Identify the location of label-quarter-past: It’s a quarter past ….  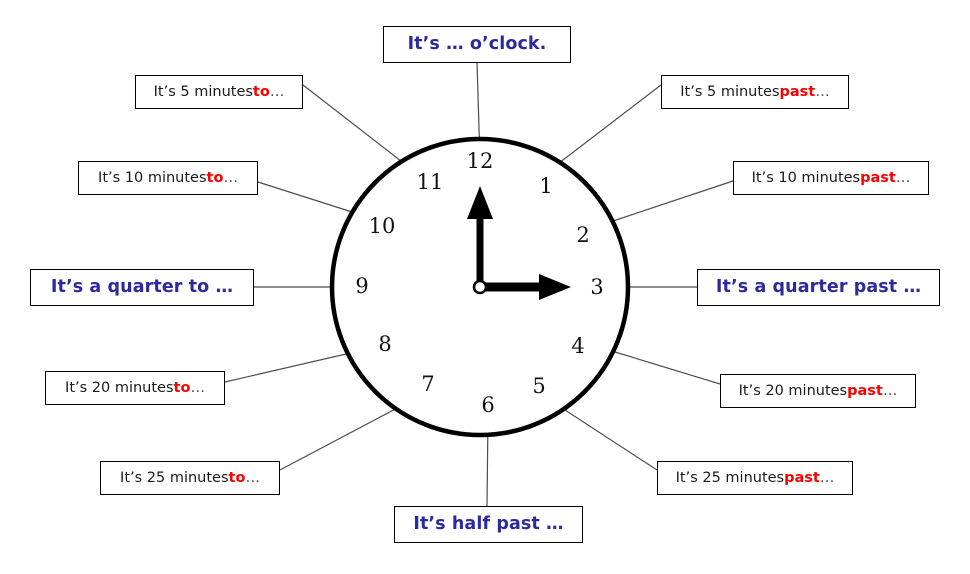
(818, 287).